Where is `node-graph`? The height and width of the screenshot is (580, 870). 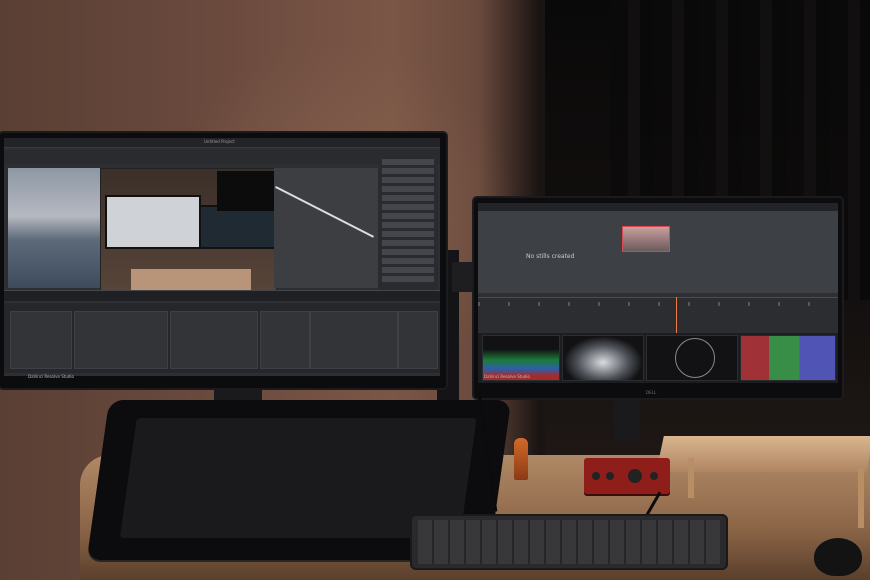 node-graph is located at coordinates (326, 228).